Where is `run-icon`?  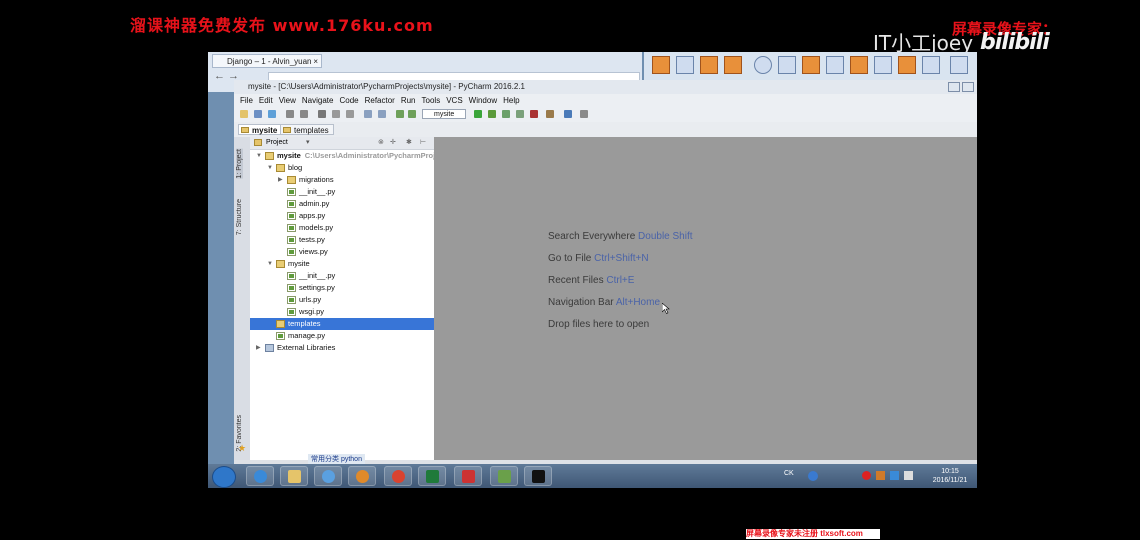
run-icon is located at coordinates (478, 114).